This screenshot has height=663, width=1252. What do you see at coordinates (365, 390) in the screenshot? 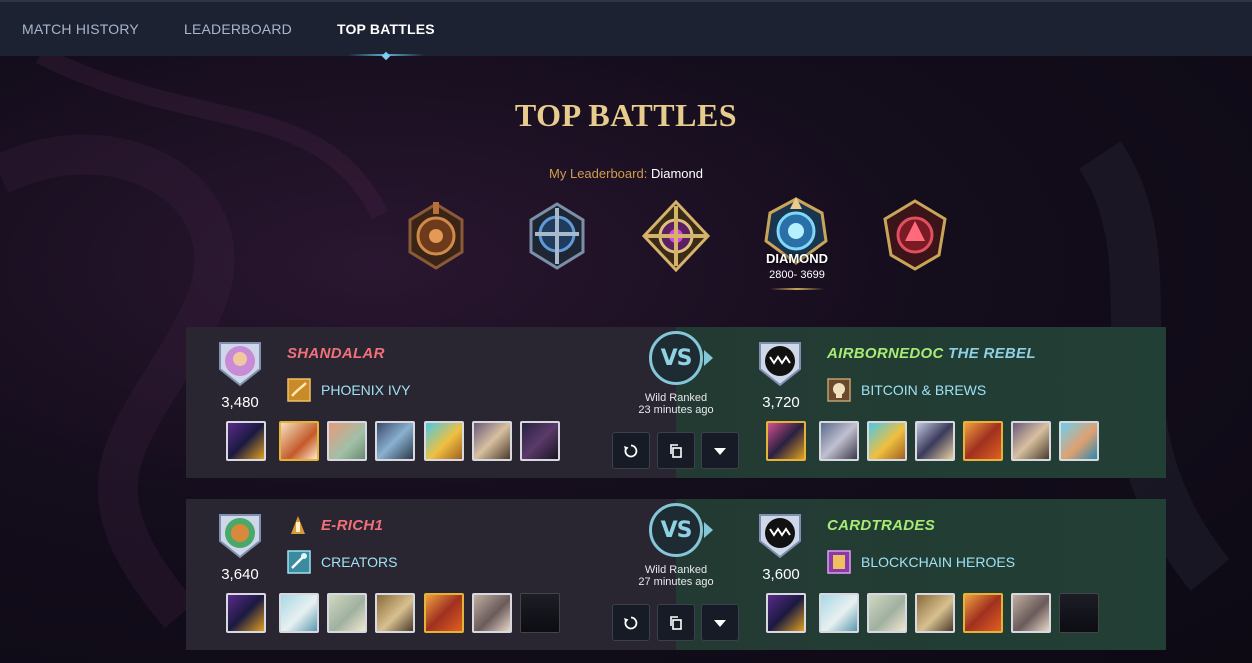
I see `player1-guild: PHOENIX IVY` at bounding box center [365, 390].